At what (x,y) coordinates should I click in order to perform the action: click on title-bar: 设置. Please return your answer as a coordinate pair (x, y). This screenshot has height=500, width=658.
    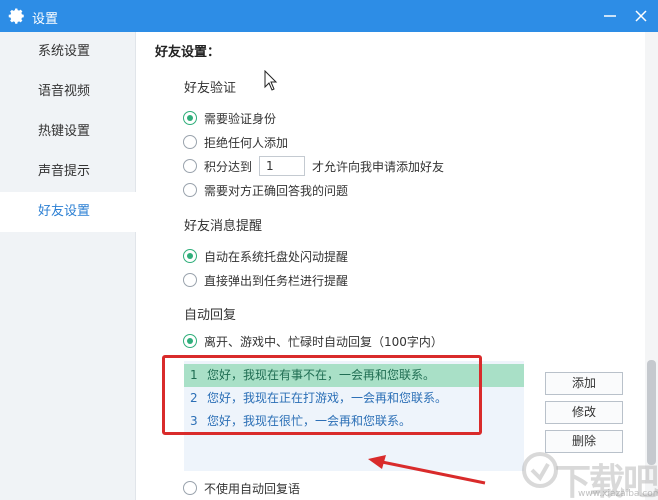
    Looking at the image, I should click on (329, 16).